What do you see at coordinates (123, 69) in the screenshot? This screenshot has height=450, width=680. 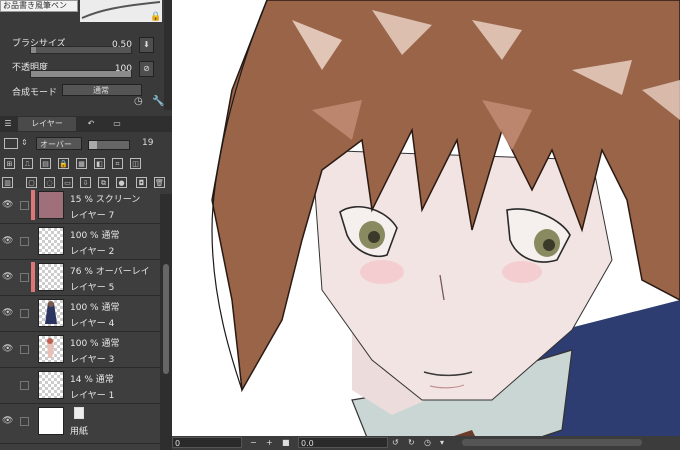 I see `opacity-value: 100` at bounding box center [123, 69].